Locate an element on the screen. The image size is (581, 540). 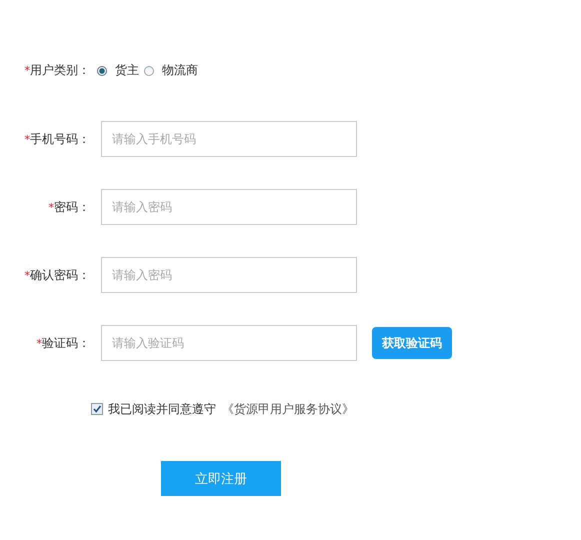
agreement-text: 我已阅读并同意遵守 is located at coordinates (162, 409).